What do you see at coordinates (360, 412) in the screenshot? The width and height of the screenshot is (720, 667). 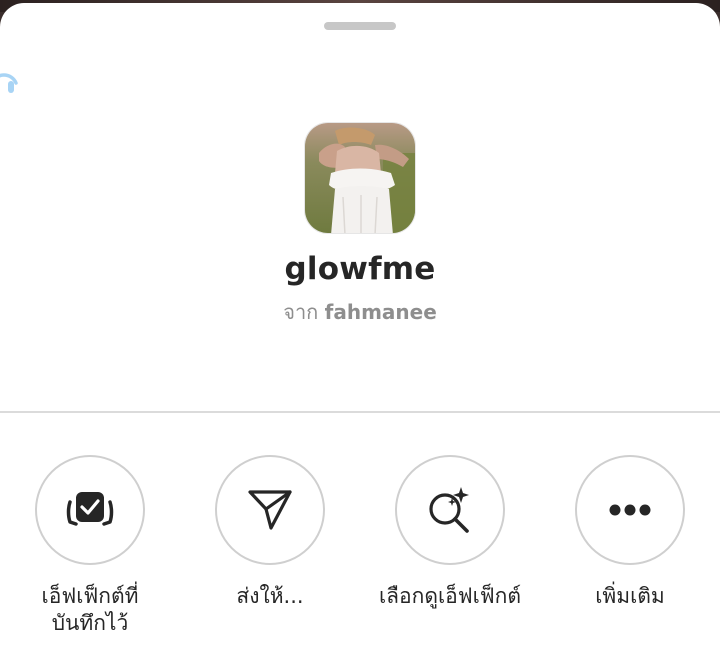 I see `divider` at bounding box center [360, 412].